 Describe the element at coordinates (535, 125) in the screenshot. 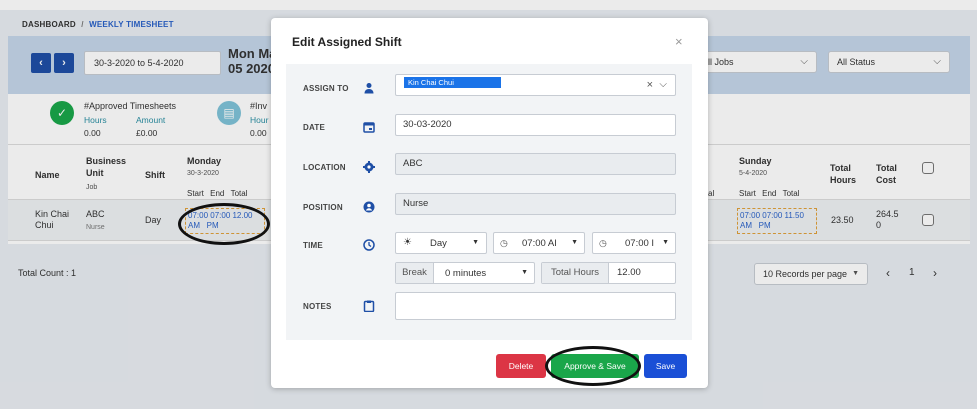

I see `date-field: 30-03-2020` at that location.